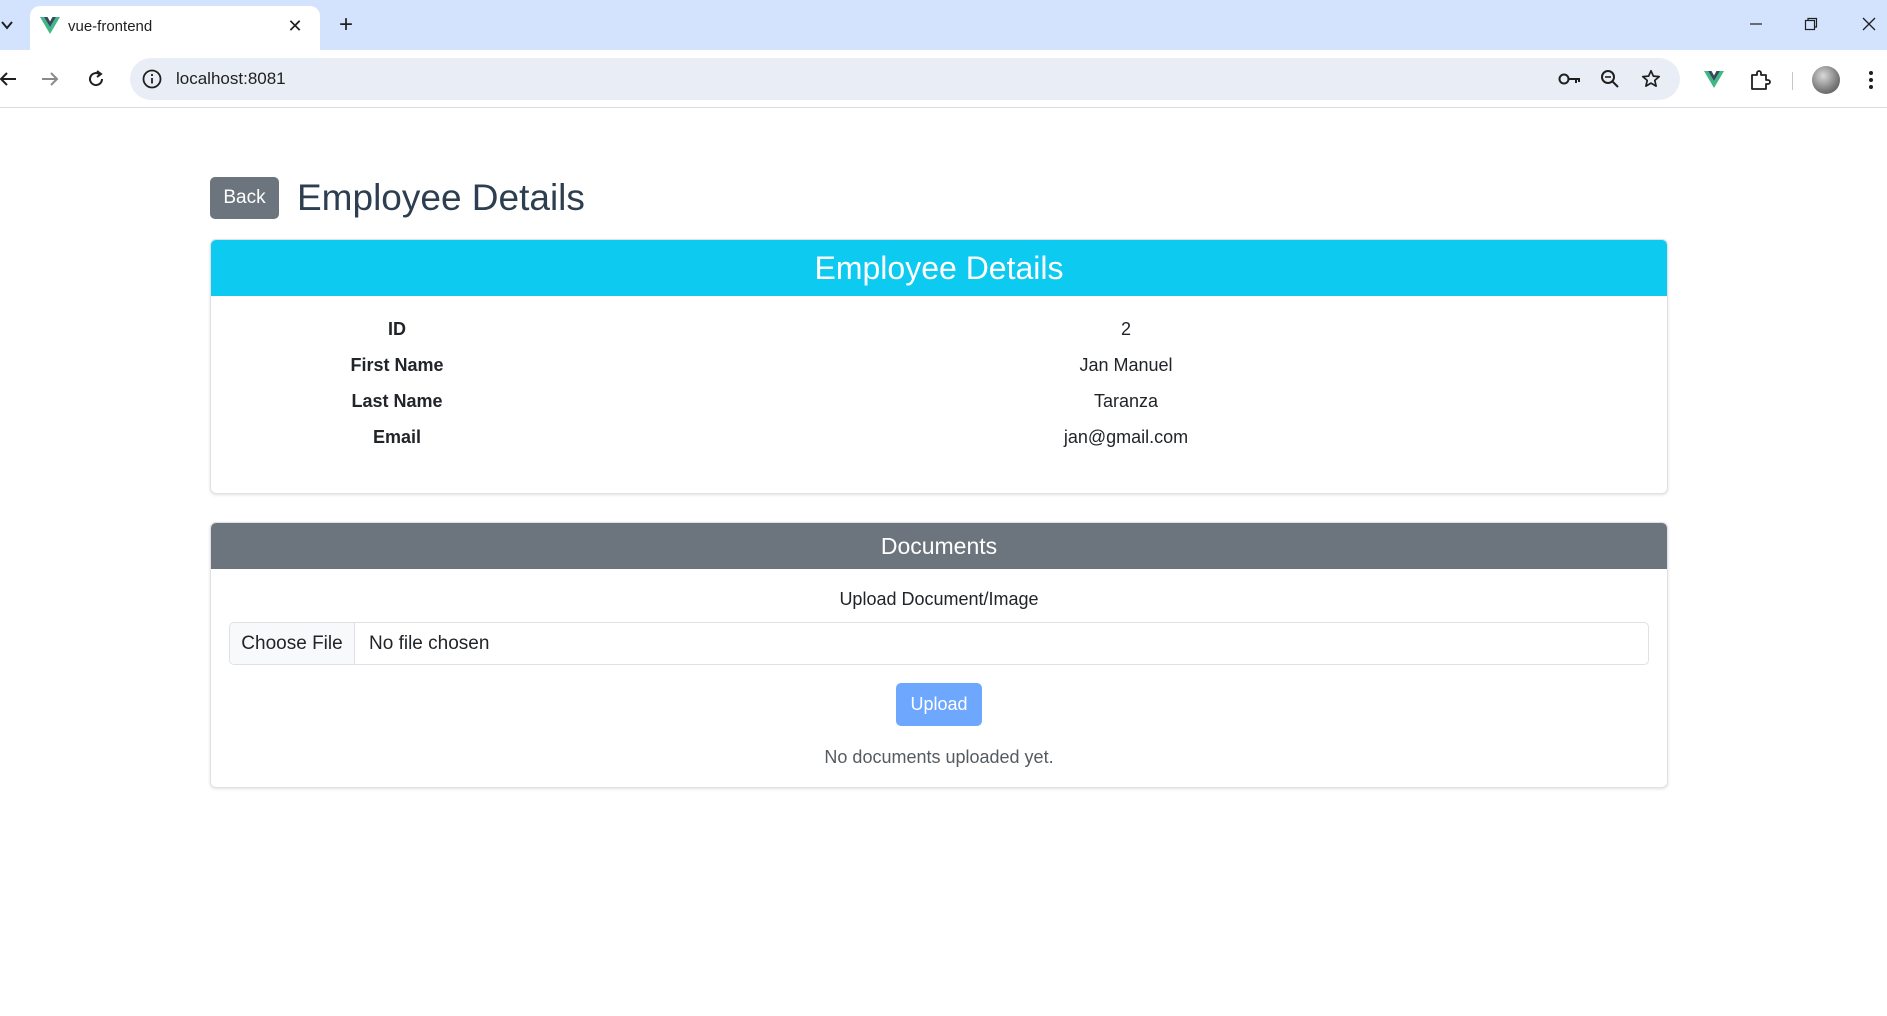  What do you see at coordinates (397, 401) in the screenshot?
I see `detail-label: Last Name` at bounding box center [397, 401].